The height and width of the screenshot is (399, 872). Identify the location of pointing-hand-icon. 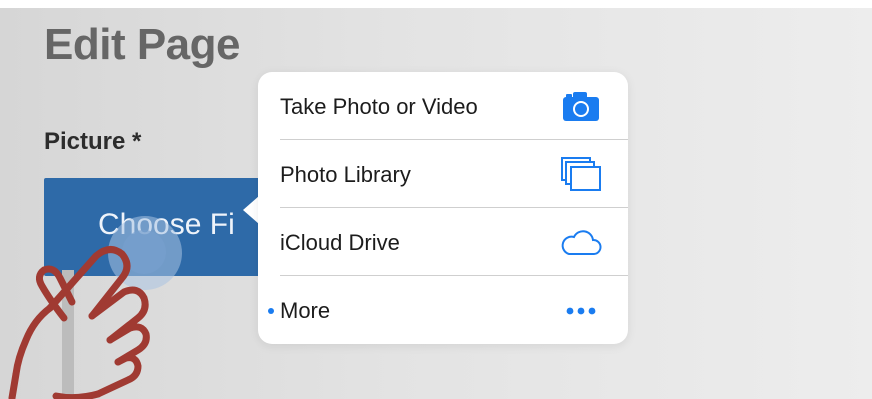
(79, 322).